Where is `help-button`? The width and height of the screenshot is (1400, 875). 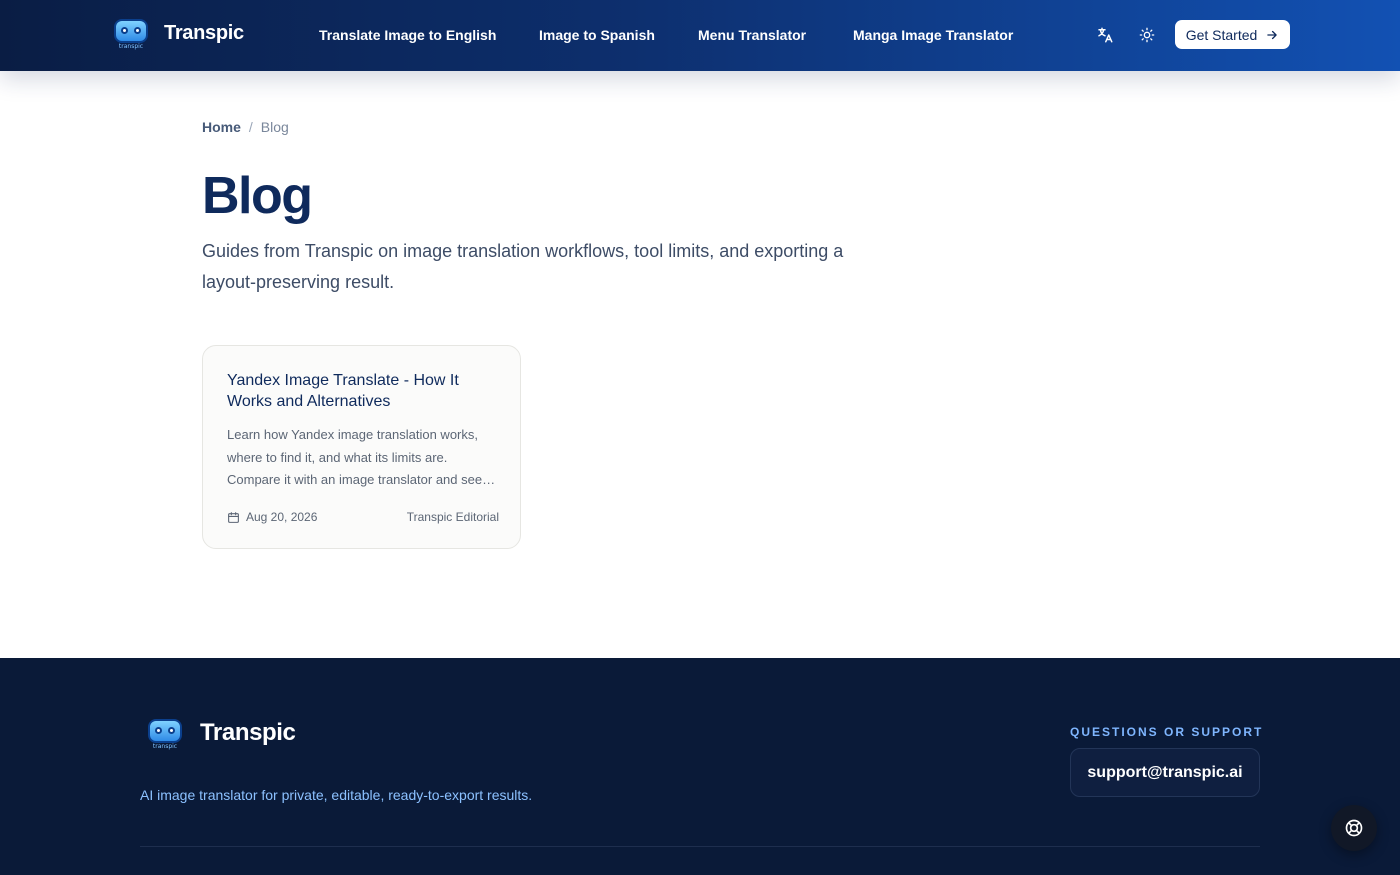
help-button is located at coordinates (1354, 828).